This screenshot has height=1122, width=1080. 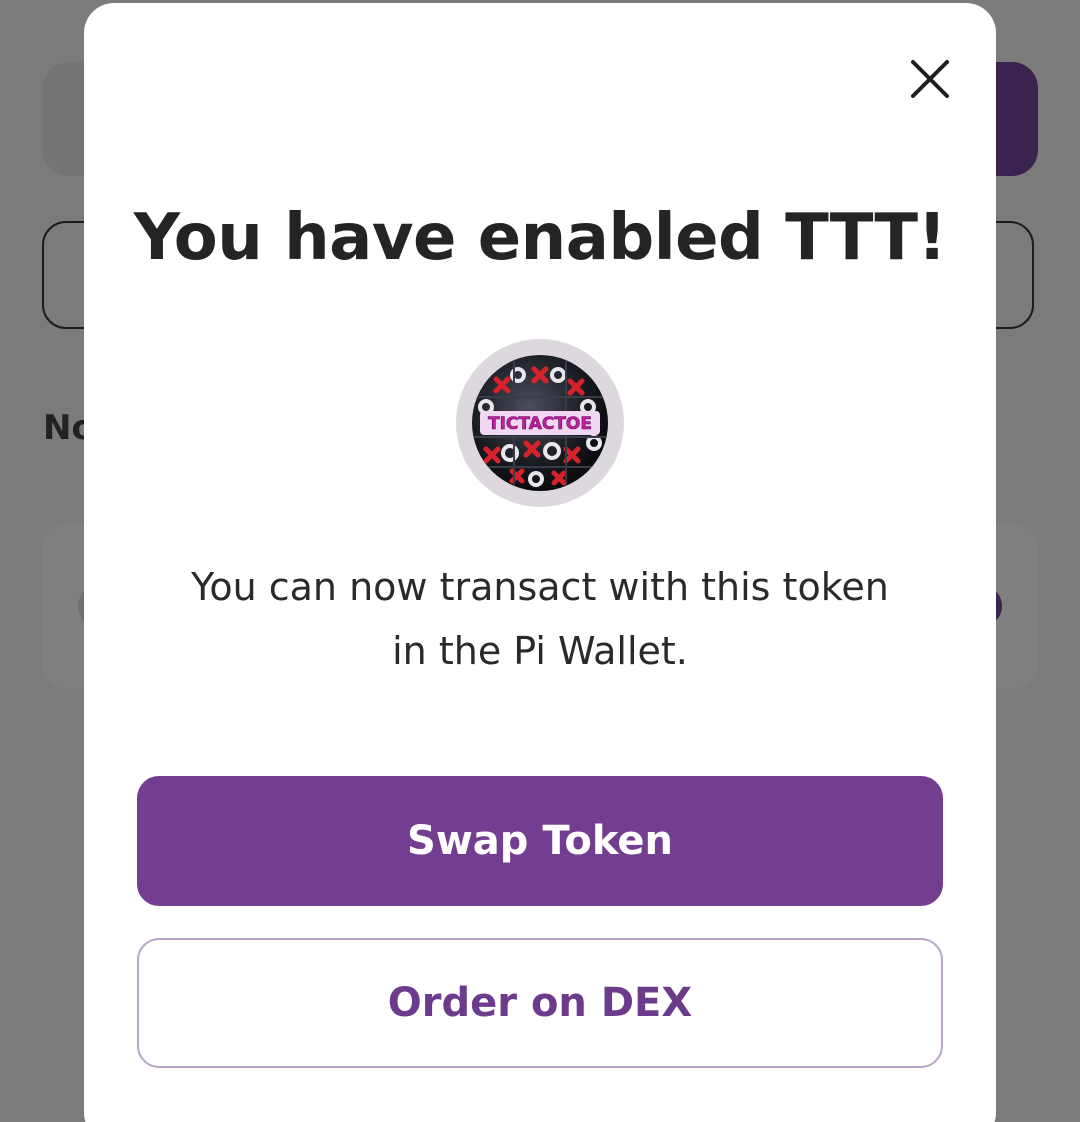 I want to click on swap-token-button: Swap Token, so click(x=540, y=841).